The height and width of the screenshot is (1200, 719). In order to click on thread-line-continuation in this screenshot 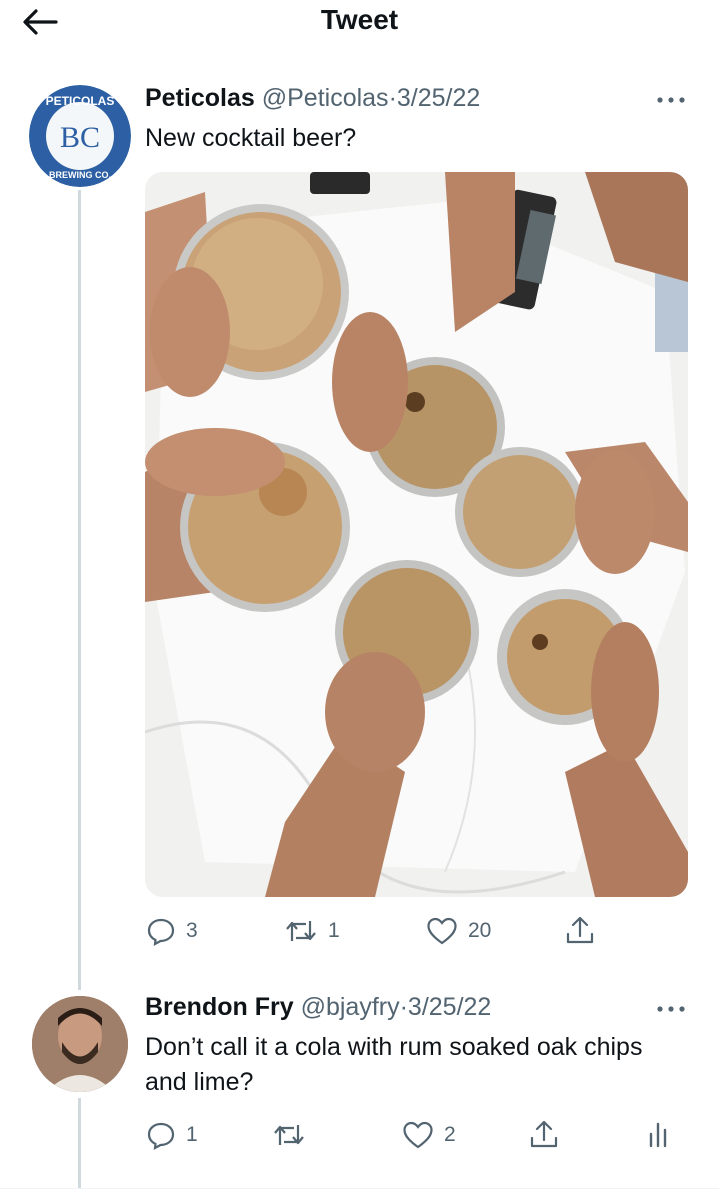, I will do `click(79, 1143)`.